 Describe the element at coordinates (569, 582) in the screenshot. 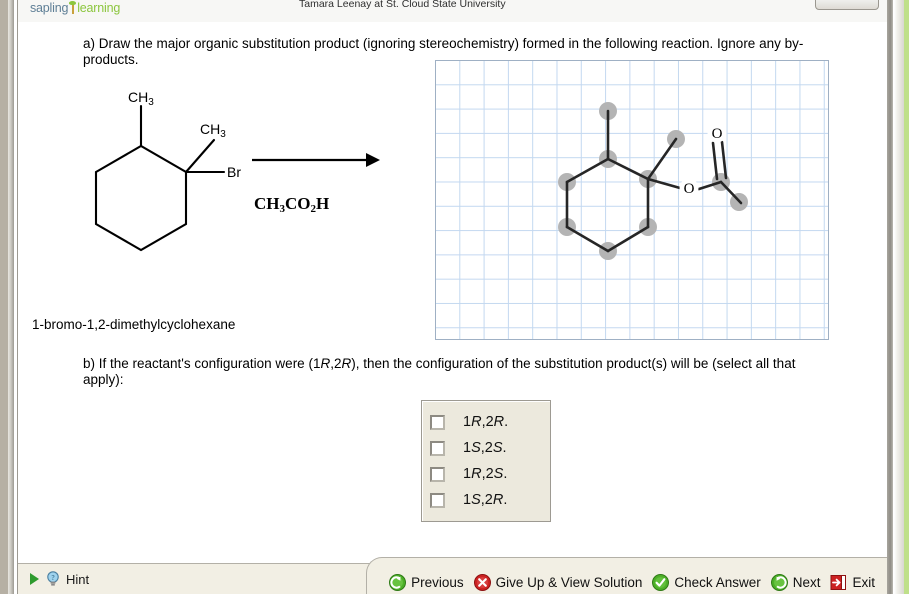

I see `give-up-button-label: Give Up & View Solution` at that location.